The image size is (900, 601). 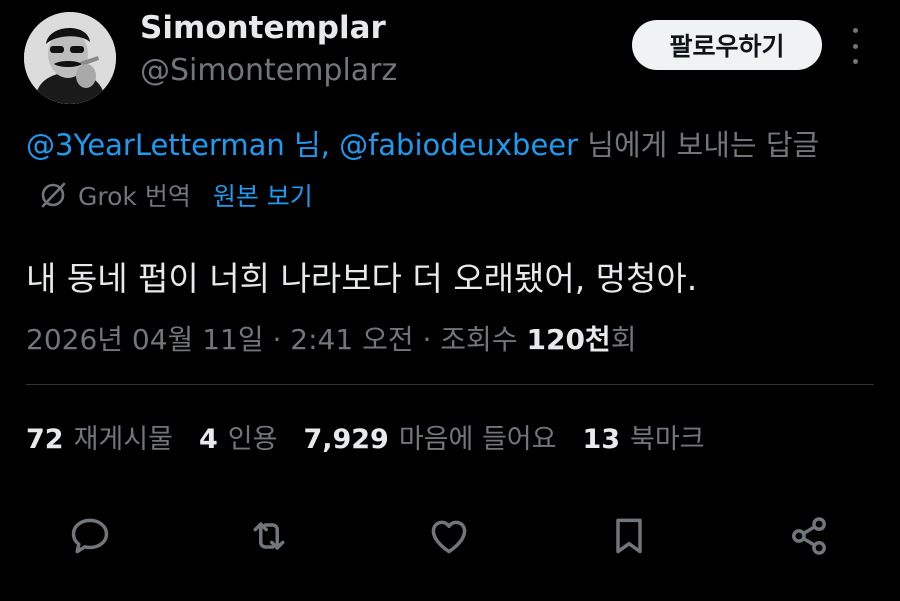 I want to click on quotes-count: 4, so click(x=208, y=439).